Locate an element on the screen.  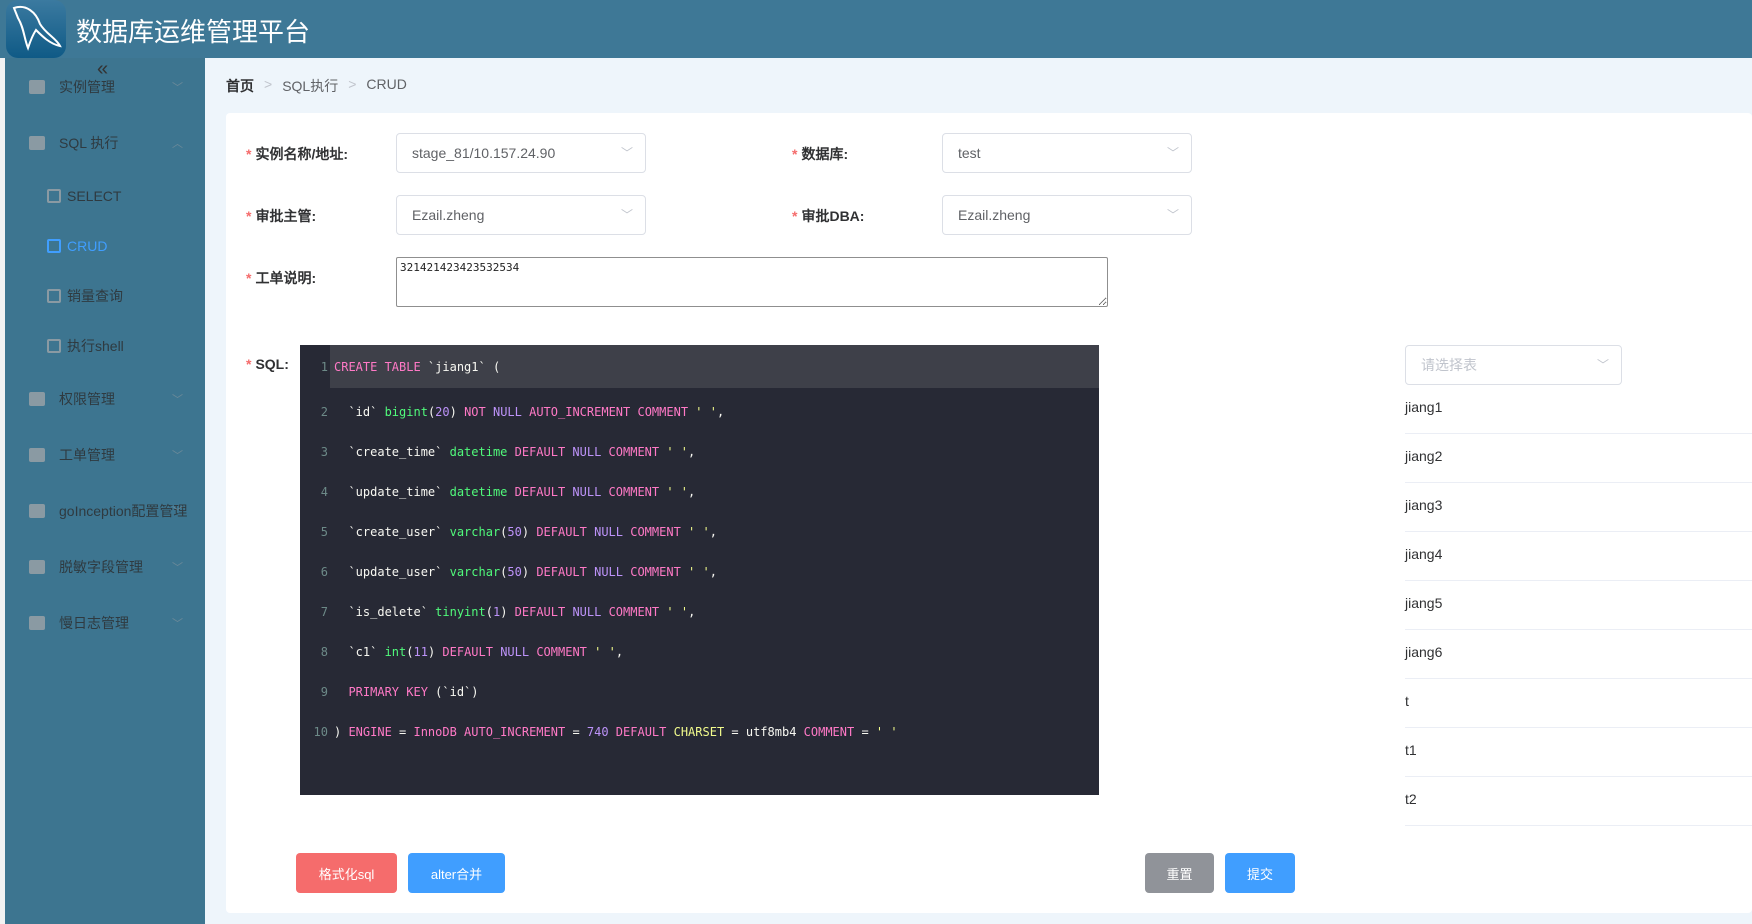
sidebar-item-10: 慢日志管理 ﹀ is located at coordinates (105, 623).